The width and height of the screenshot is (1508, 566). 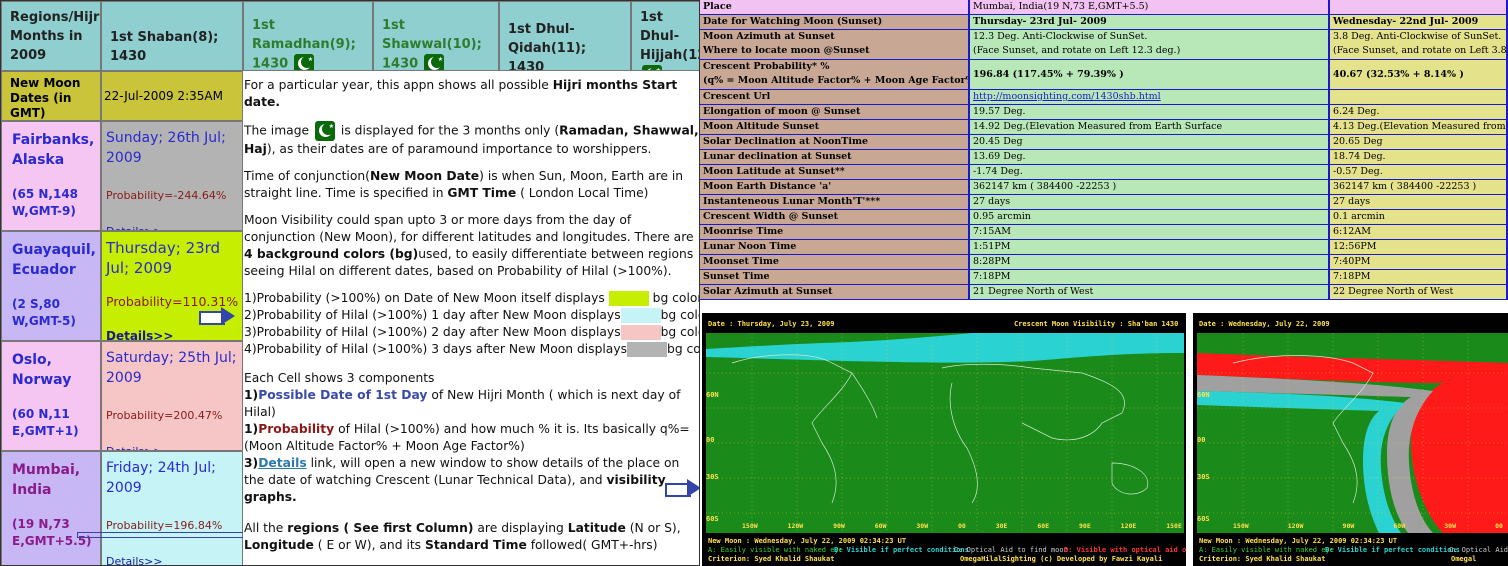 What do you see at coordinates (279, 545) in the screenshot?
I see `desc-bold: Longitude` at bounding box center [279, 545].